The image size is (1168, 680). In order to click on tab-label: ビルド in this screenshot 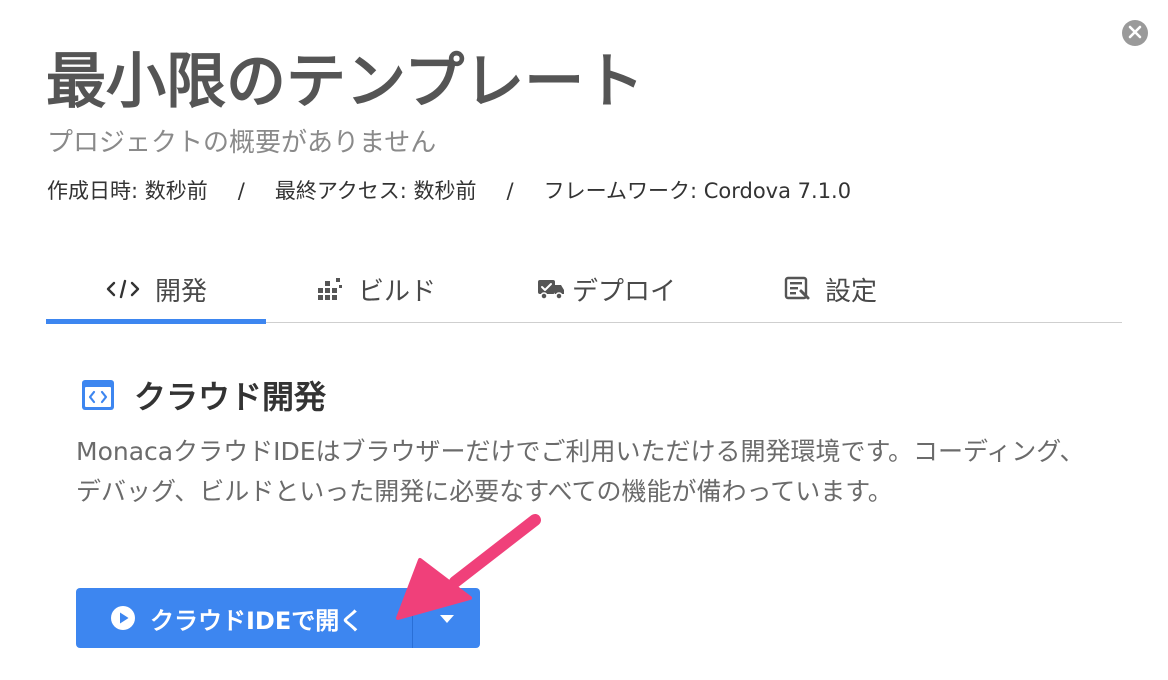, I will do `click(396, 291)`.